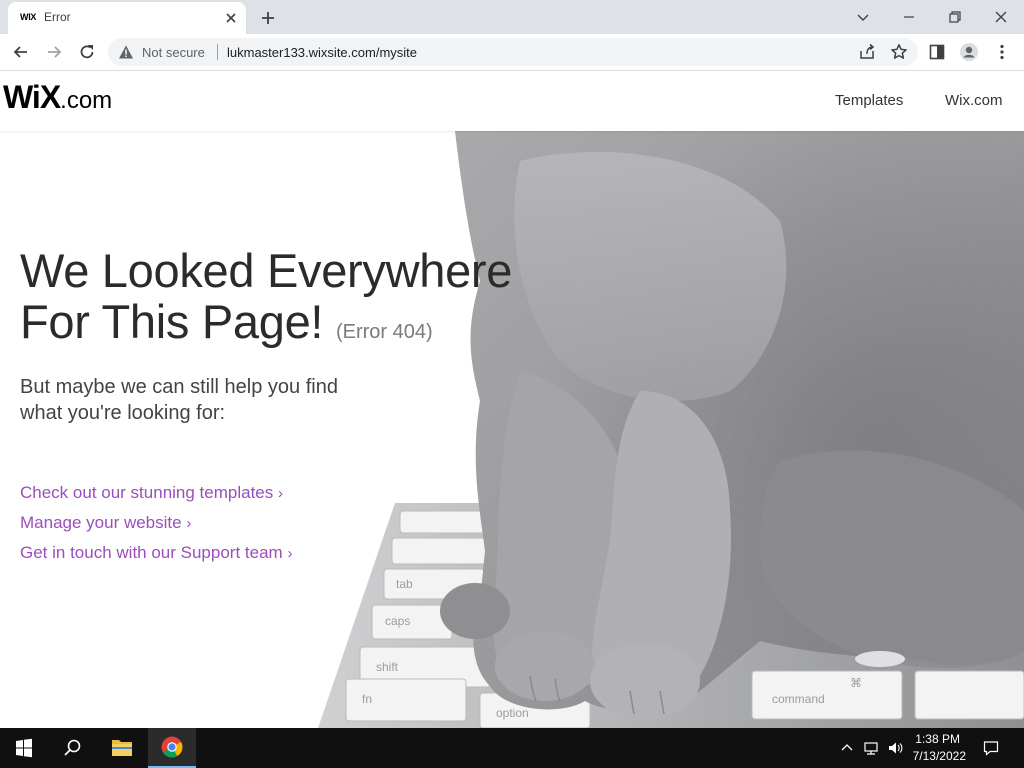 This screenshot has height=768, width=1024. Describe the element at coordinates (1001, 17) in the screenshot. I see `window-close-icon` at that location.